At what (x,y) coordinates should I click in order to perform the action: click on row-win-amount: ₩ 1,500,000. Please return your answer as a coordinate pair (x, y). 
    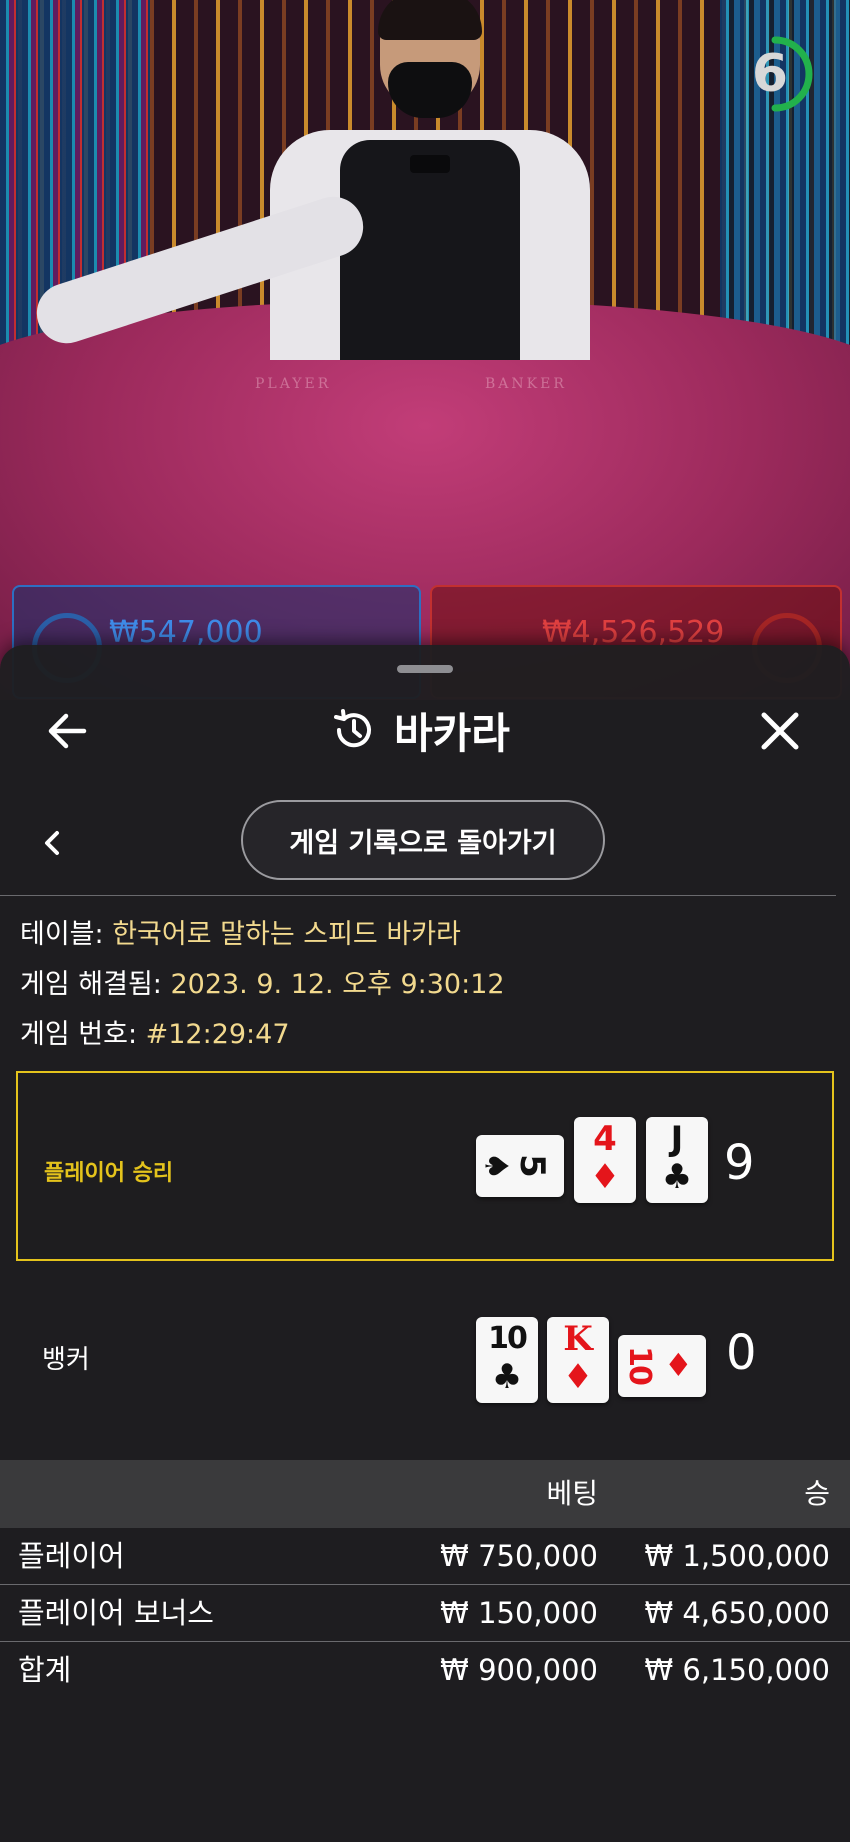
    Looking at the image, I should click on (737, 1556).